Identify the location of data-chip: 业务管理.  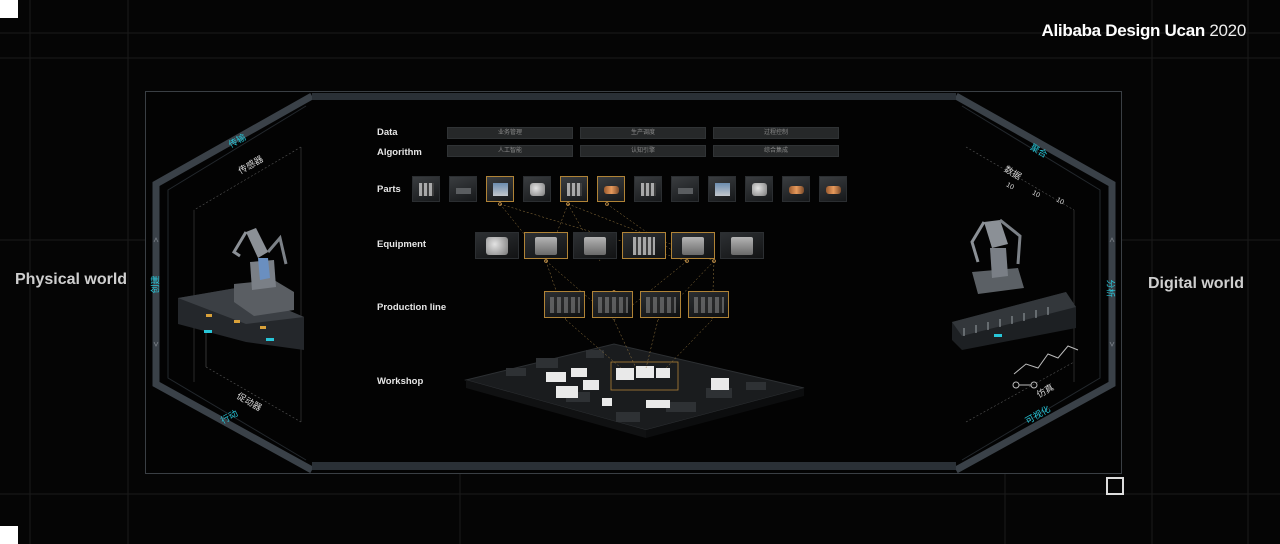
(510, 133).